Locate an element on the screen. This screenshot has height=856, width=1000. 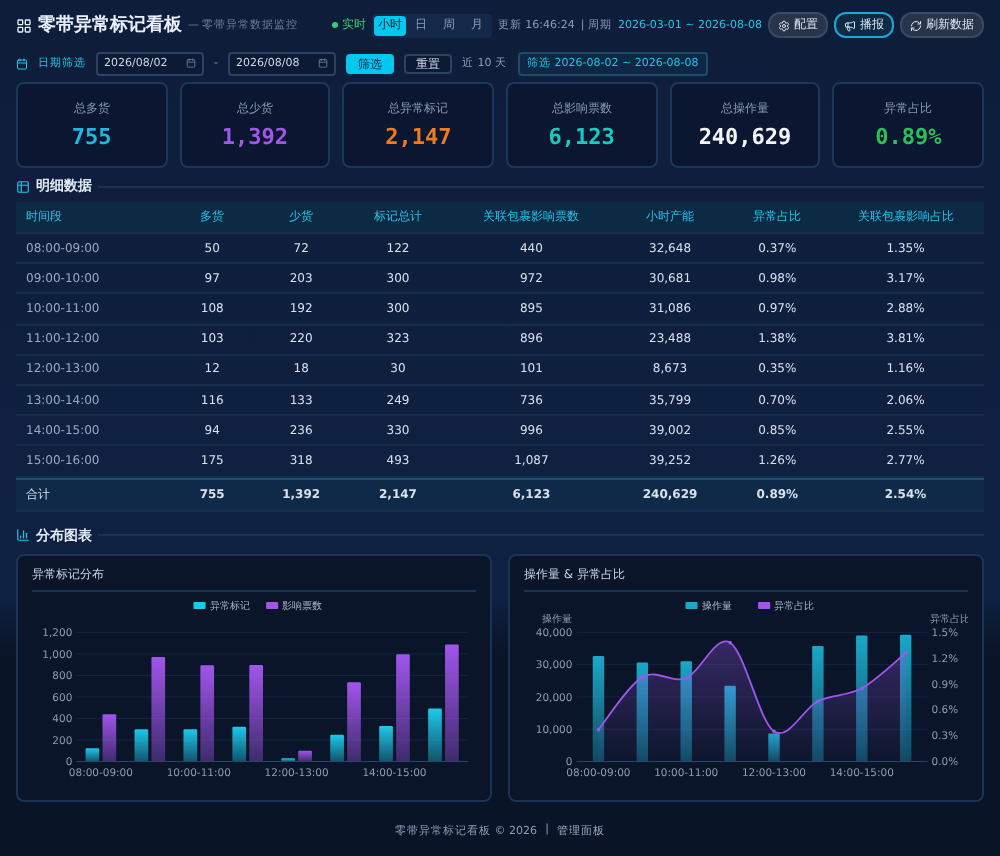
kpi-value: 1,392 is located at coordinates (255, 137).